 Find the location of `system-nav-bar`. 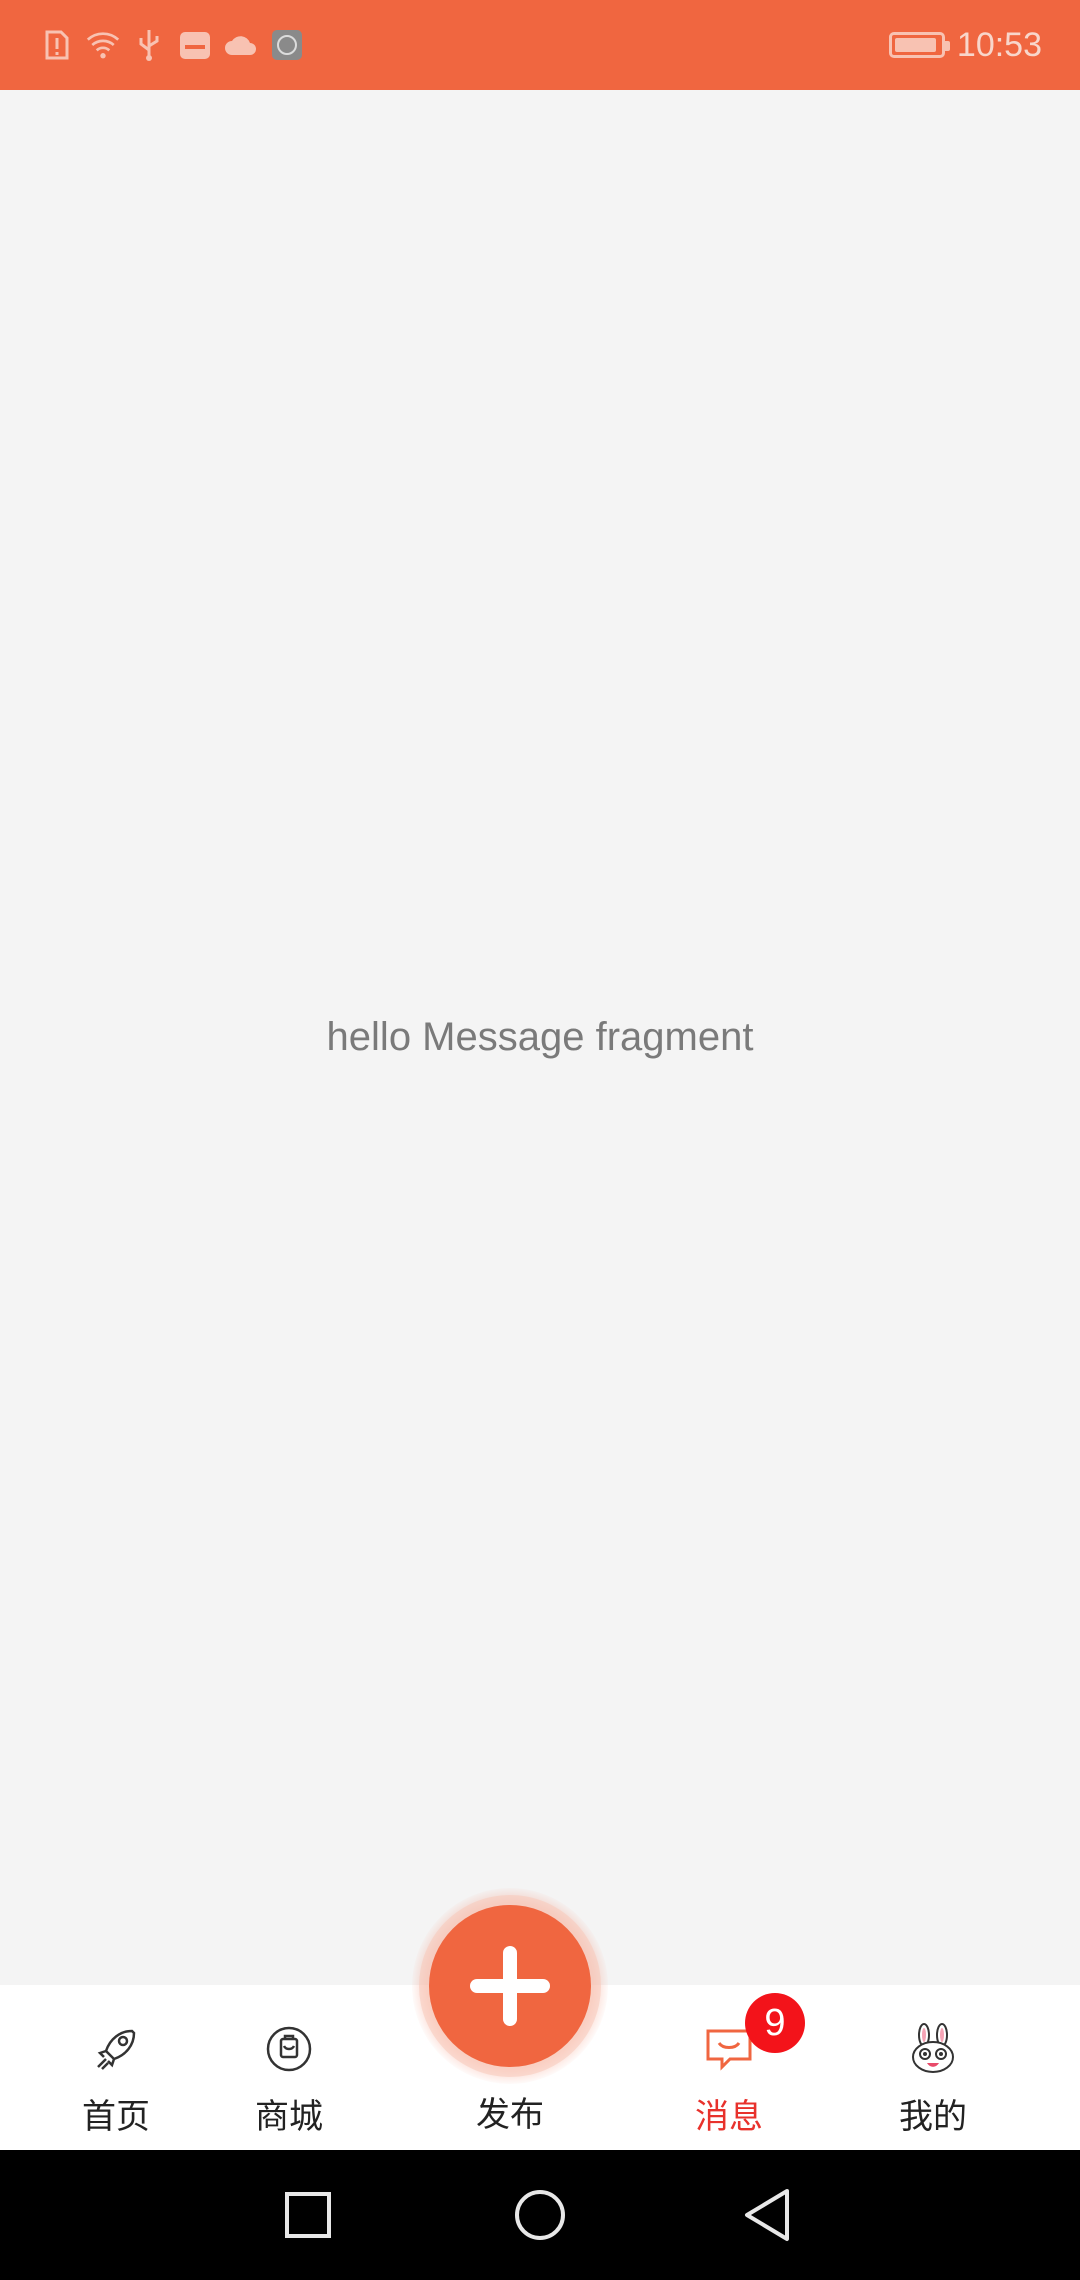

system-nav-bar is located at coordinates (540, 2215).